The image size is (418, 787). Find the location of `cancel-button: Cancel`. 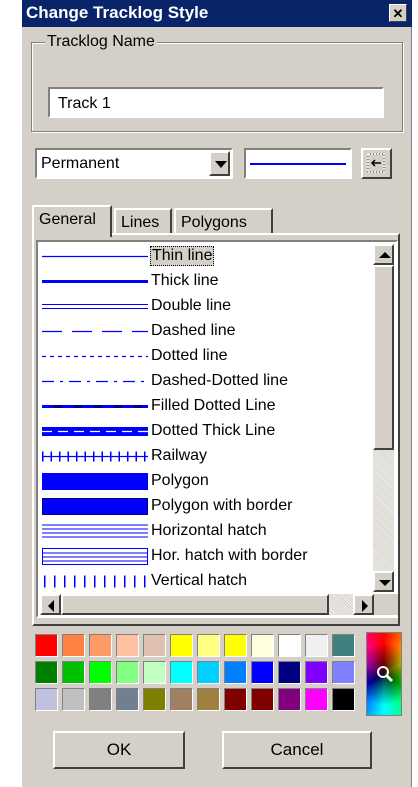

cancel-button: Cancel is located at coordinates (297, 750).